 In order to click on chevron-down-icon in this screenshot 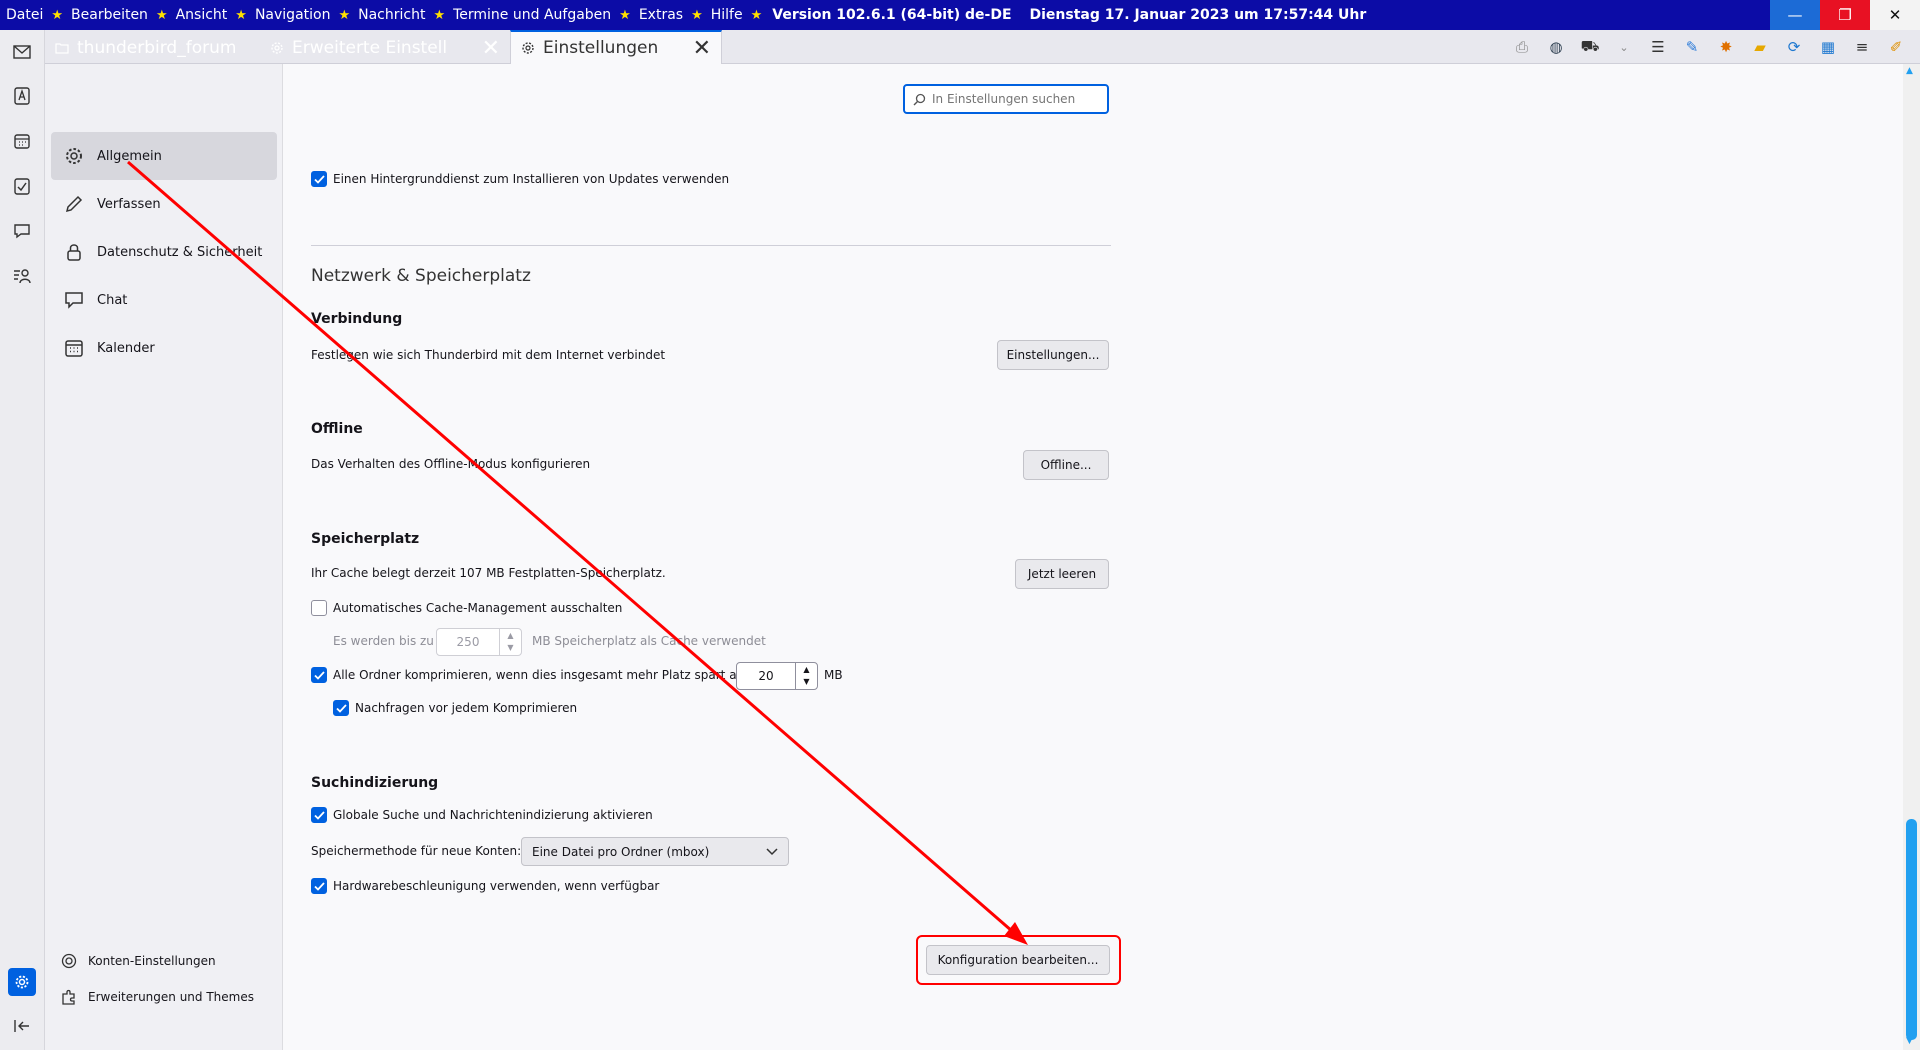, I will do `click(772, 851)`.